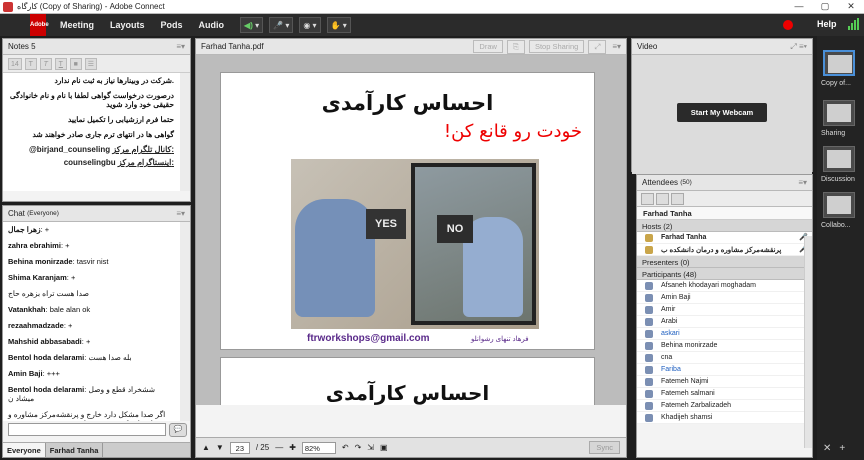  I want to click on microphone-button: 🎤 ▾, so click(281, 25).